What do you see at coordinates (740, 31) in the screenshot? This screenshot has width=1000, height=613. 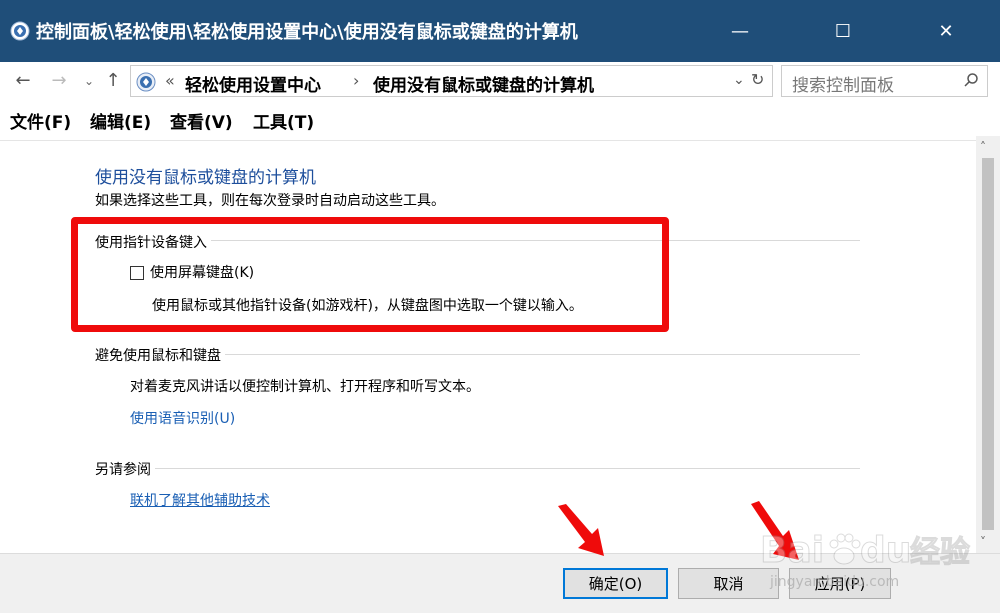 I see `minimize-button: —` at bounding box center [740, 31].